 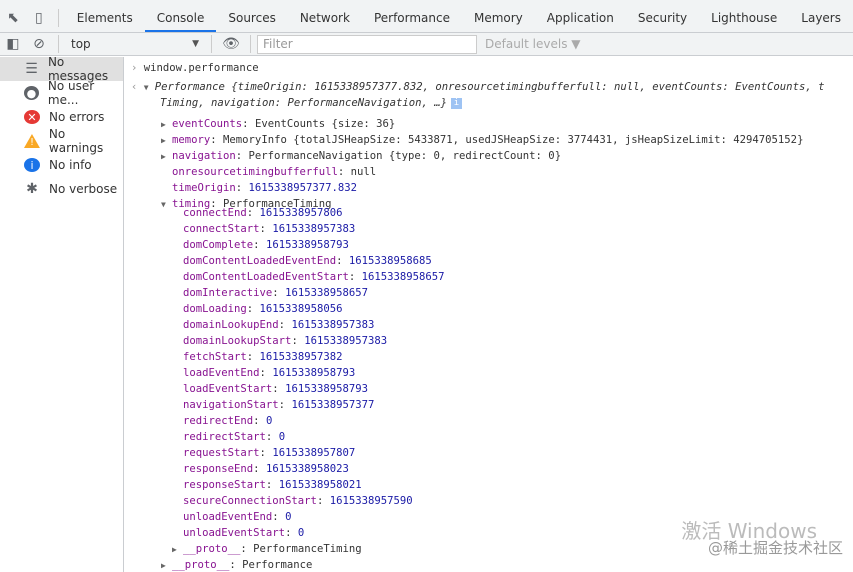 I want to click on tab-sources: Sources, so click(x=251, y=18).